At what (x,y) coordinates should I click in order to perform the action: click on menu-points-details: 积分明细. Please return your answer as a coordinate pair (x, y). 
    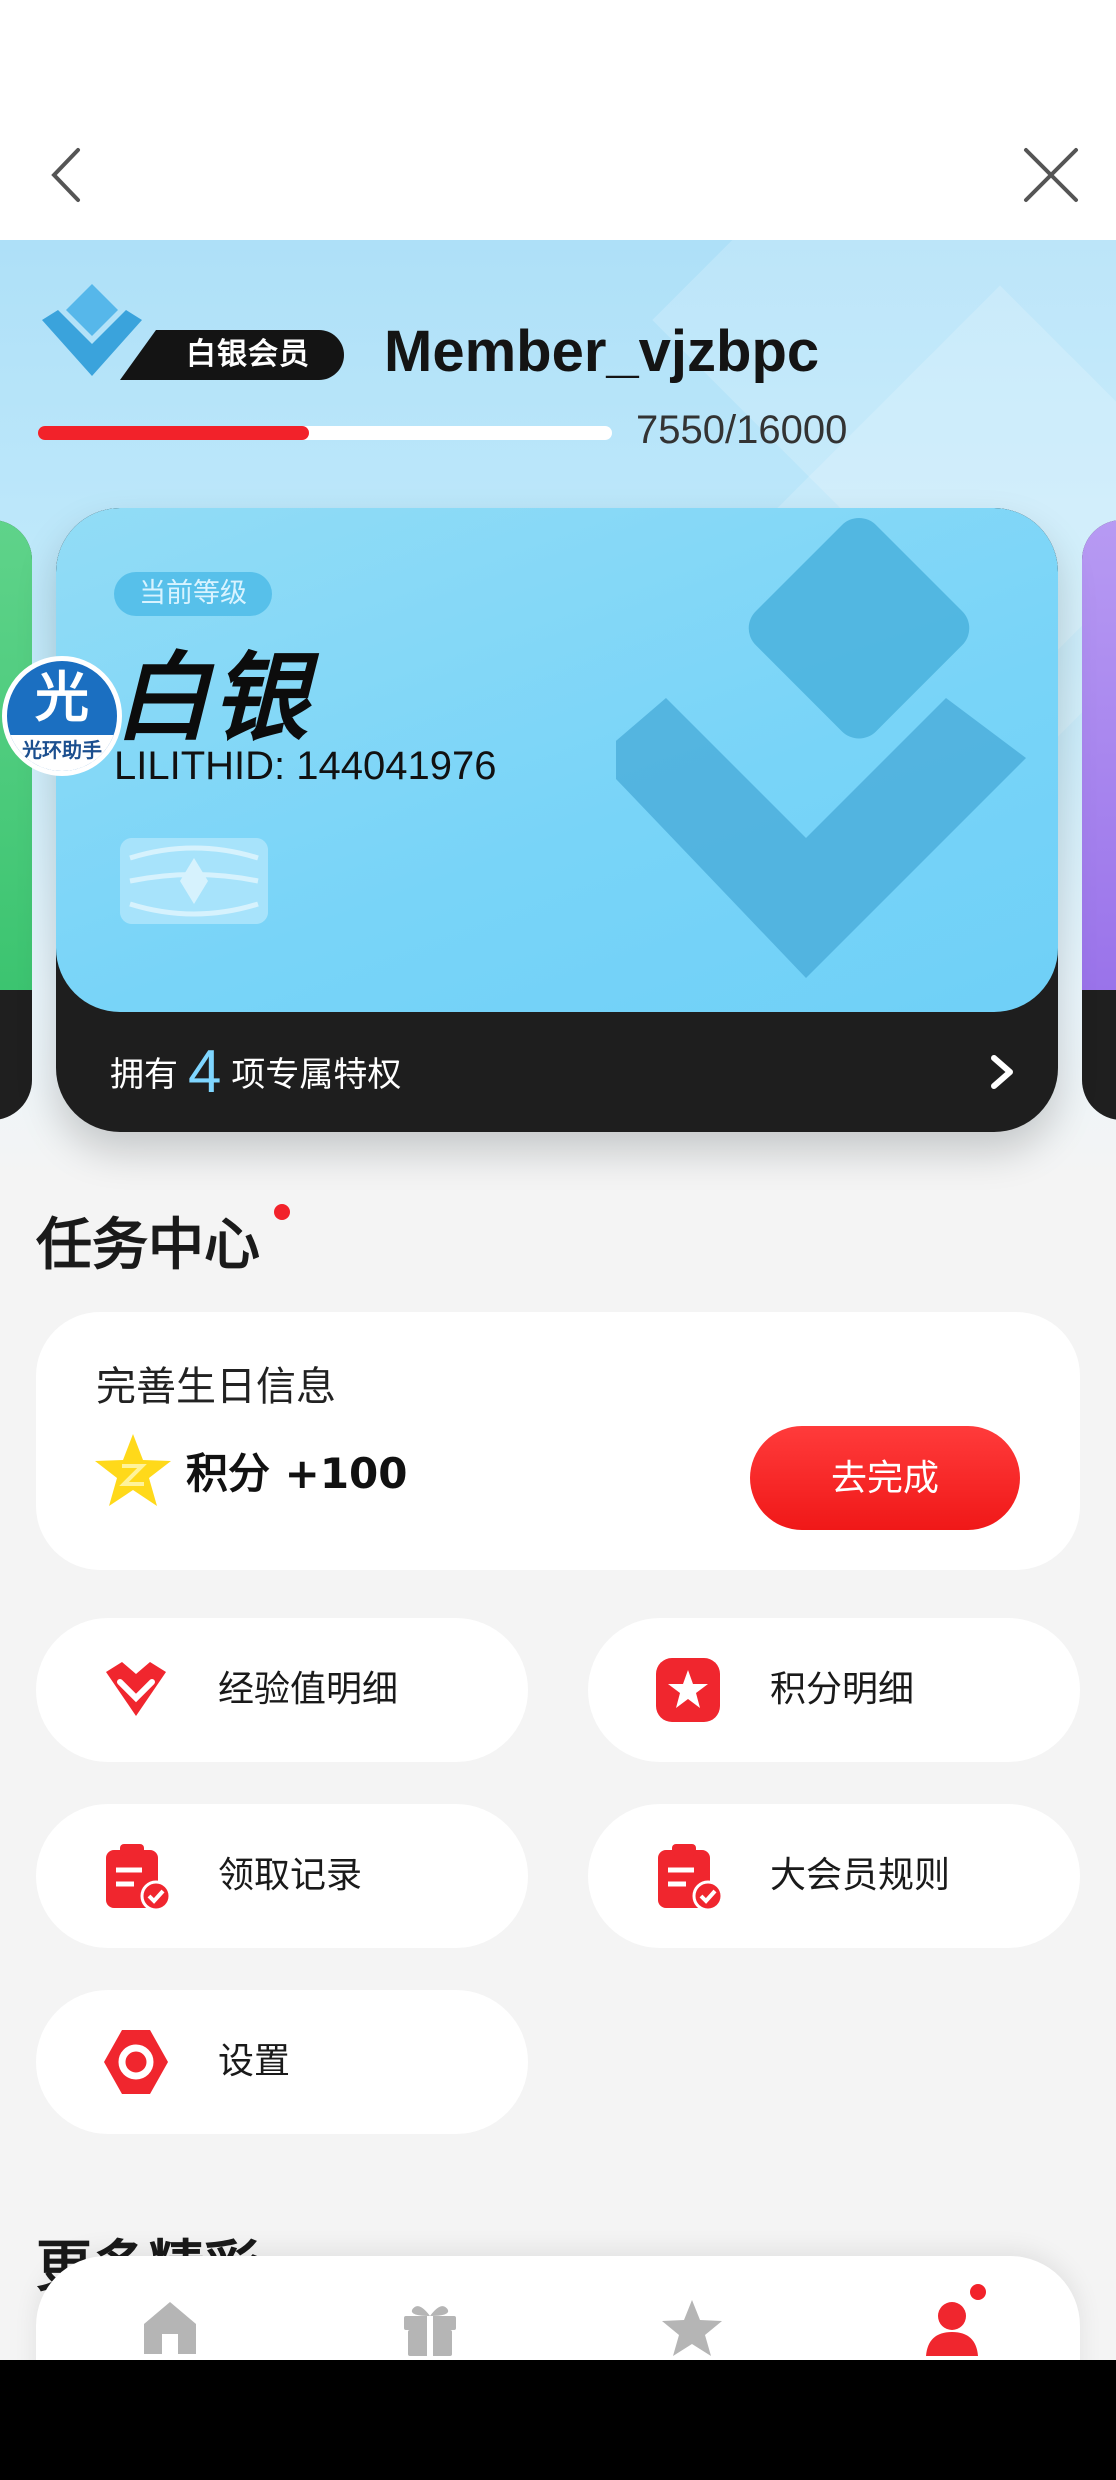
    Looking at the image, I should click on (834, 1690).